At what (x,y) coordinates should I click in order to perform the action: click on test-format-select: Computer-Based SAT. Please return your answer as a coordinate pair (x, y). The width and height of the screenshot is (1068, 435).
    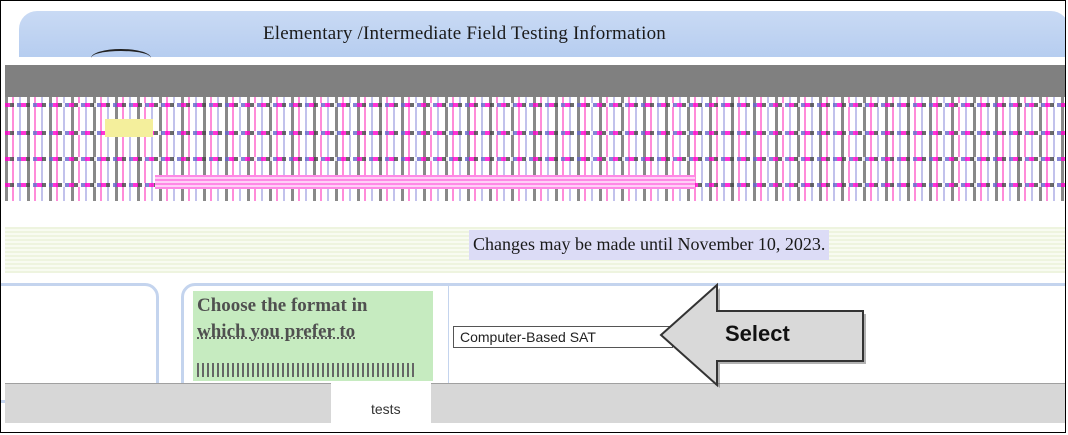
    Looking at the image, I should click on (563, 337).